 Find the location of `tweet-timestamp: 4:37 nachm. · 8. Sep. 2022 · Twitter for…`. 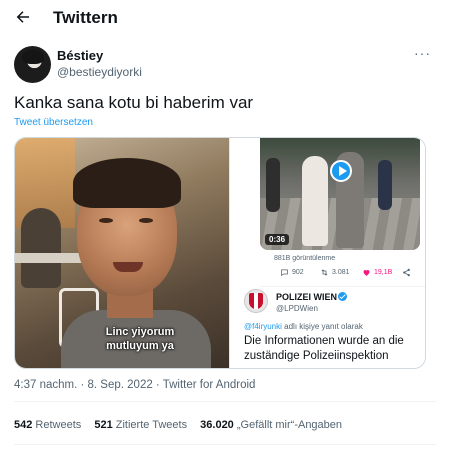

tweet-timestamp: 4:37 nachm. · 8. Sep. 2022 · Twitter for… is located at coordinates (134, 385).